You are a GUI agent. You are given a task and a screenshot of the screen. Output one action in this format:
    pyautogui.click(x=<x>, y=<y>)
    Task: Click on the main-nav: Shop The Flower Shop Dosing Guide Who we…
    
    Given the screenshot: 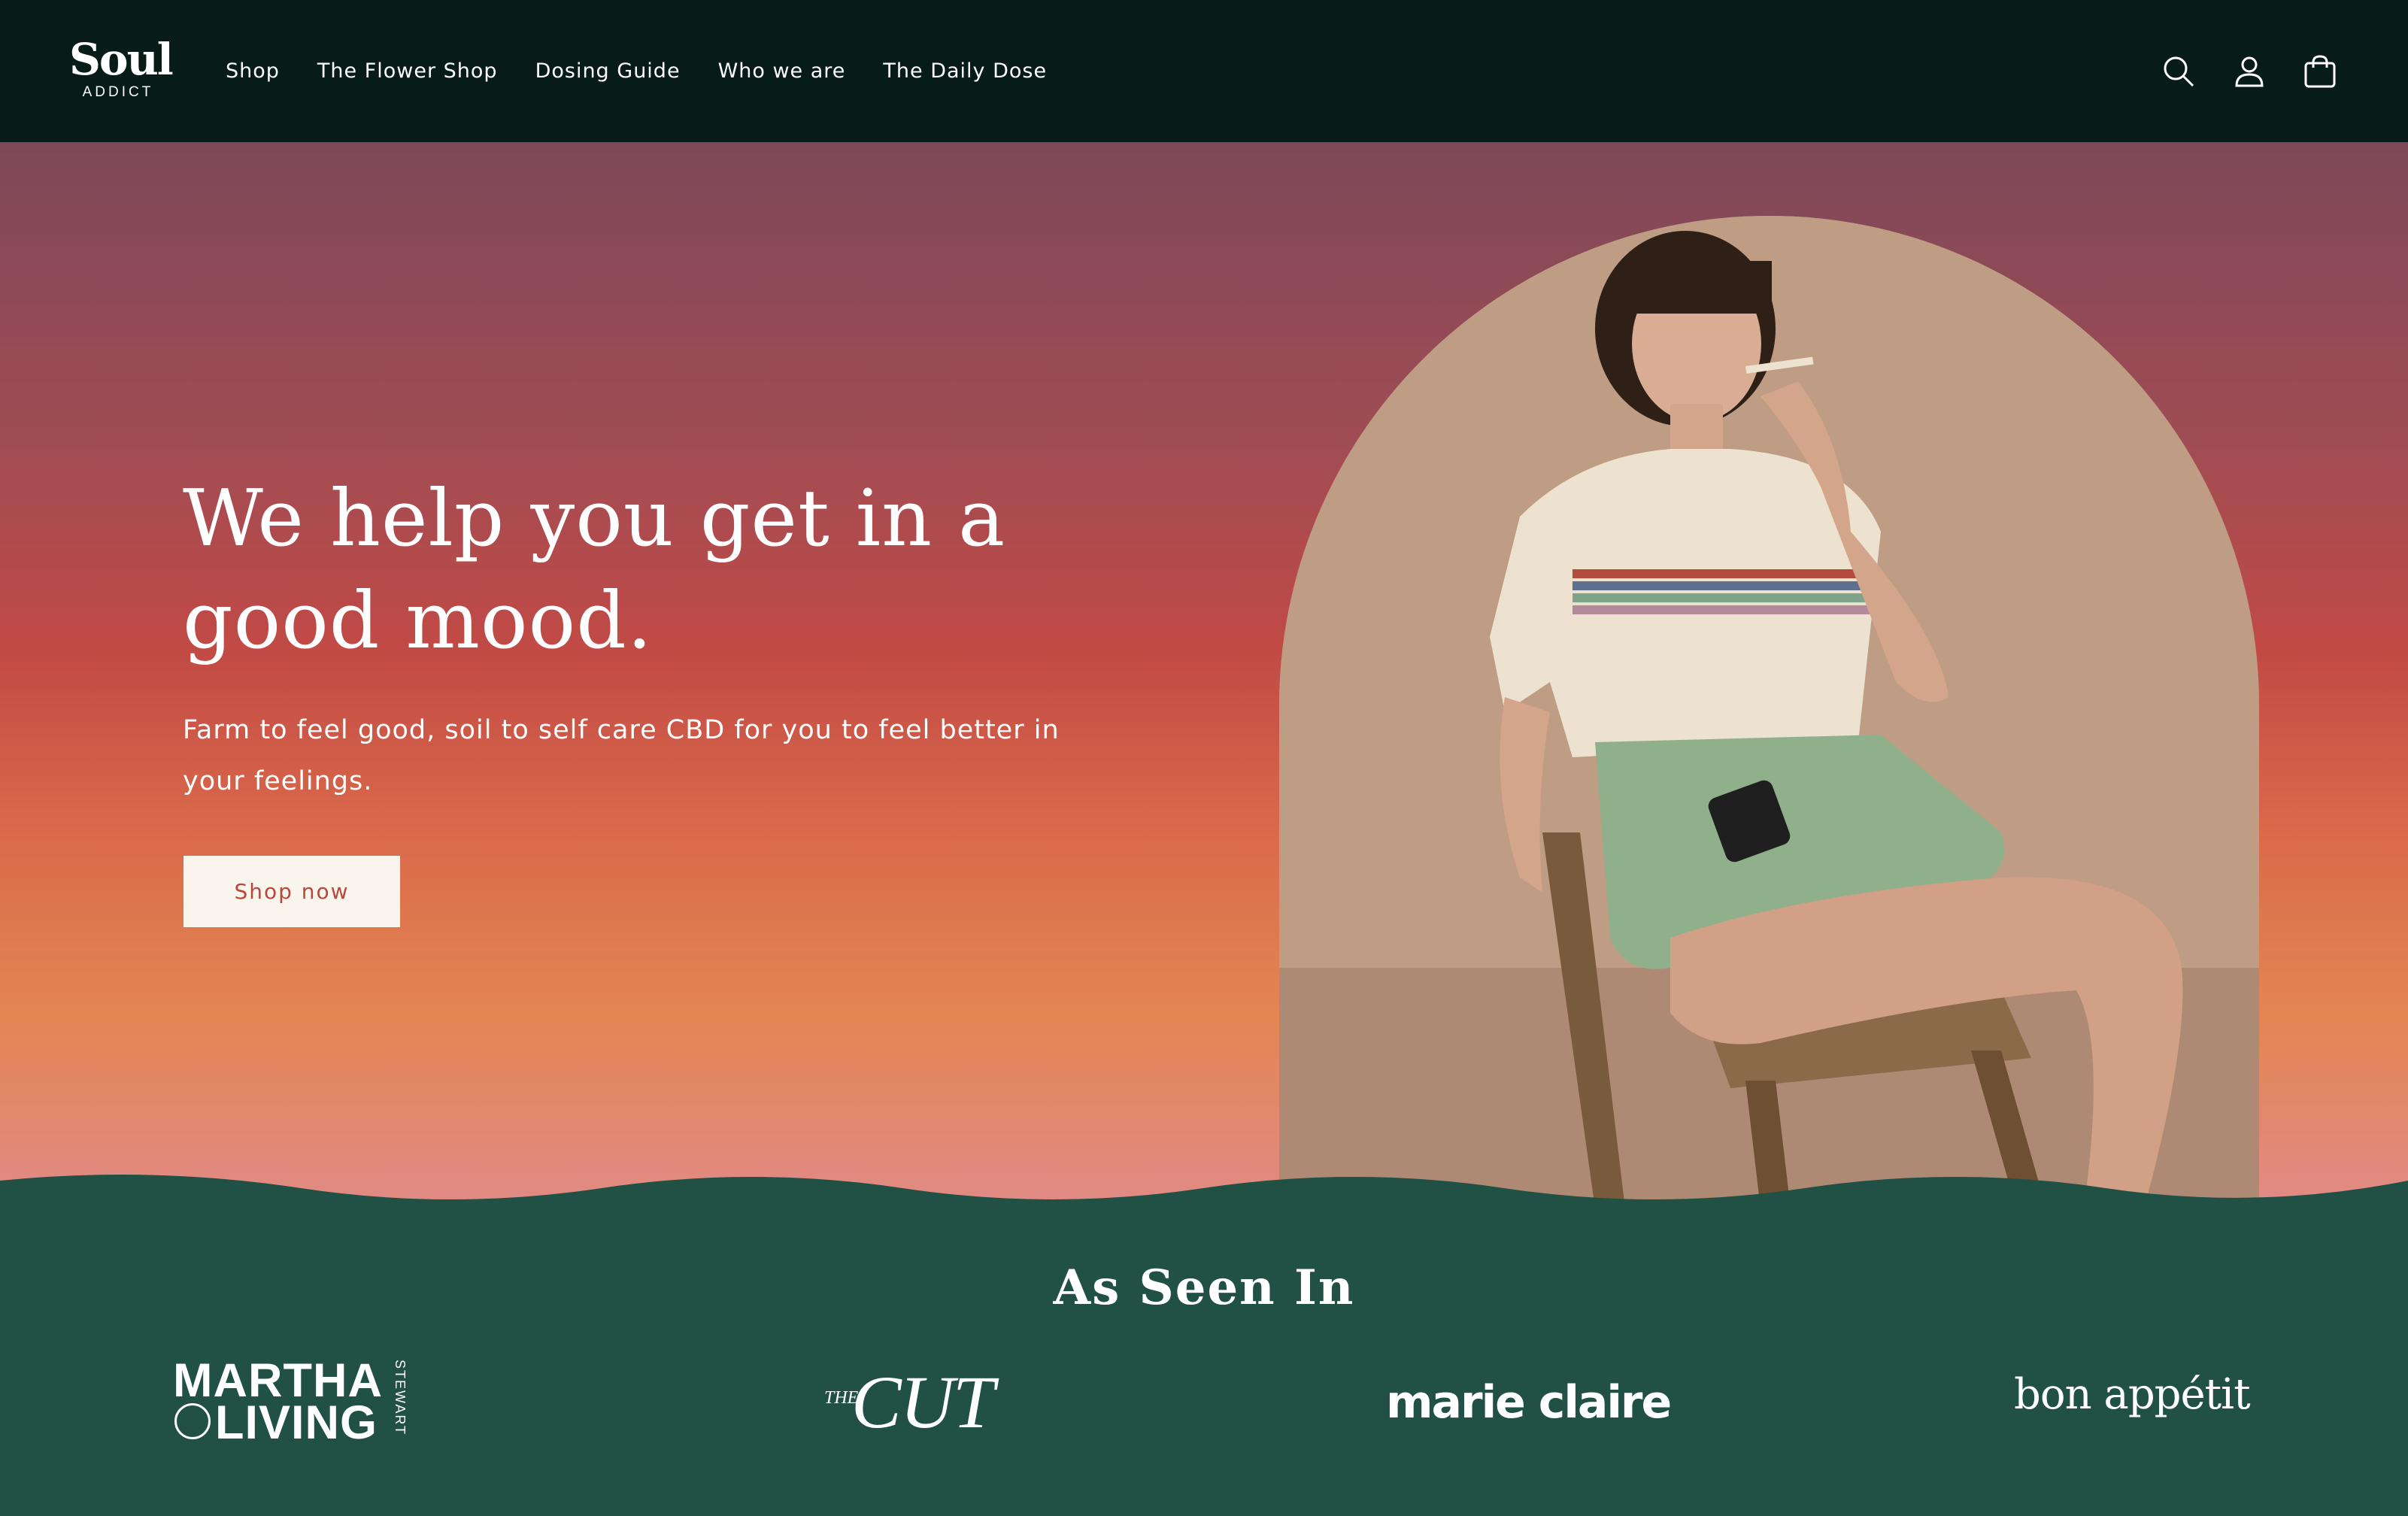 What is the action you would take?
    pyautogui.click(x=636, y=71)
    